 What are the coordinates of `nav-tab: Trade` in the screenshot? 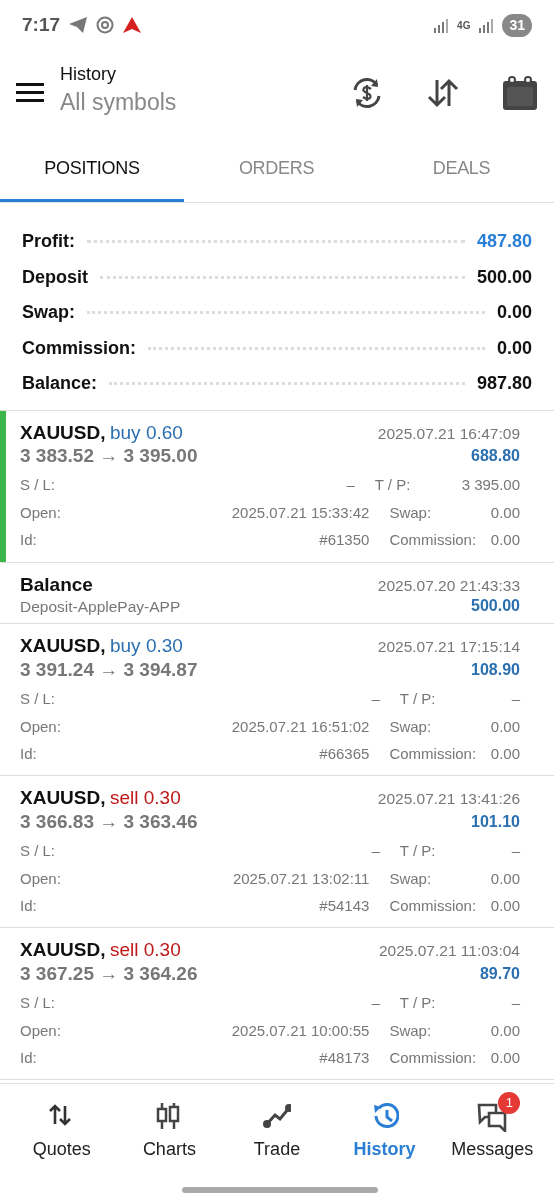 It's located at (277, 1142).